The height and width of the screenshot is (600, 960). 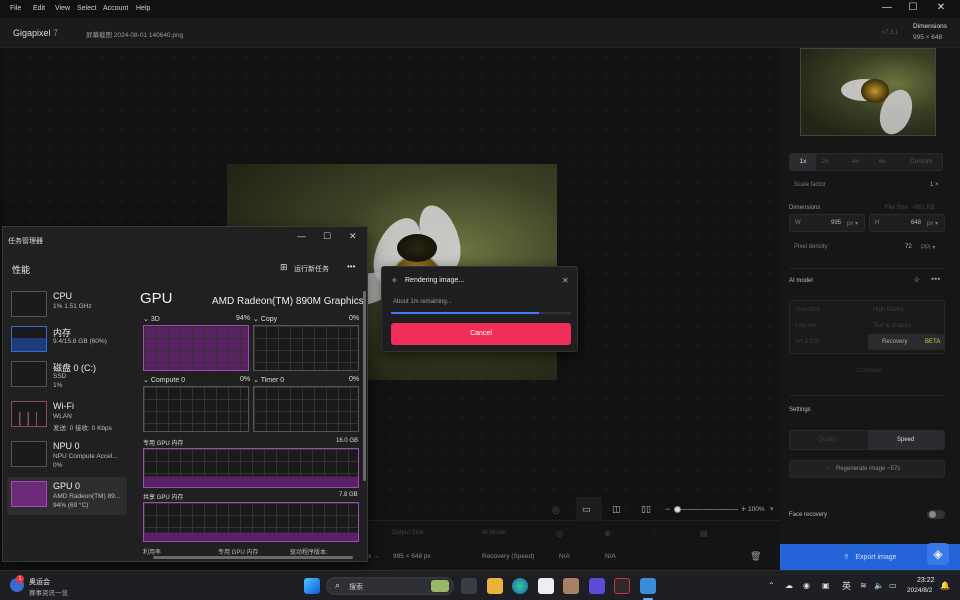 I want to click on menu-file: File, so click(x=15, y=8).